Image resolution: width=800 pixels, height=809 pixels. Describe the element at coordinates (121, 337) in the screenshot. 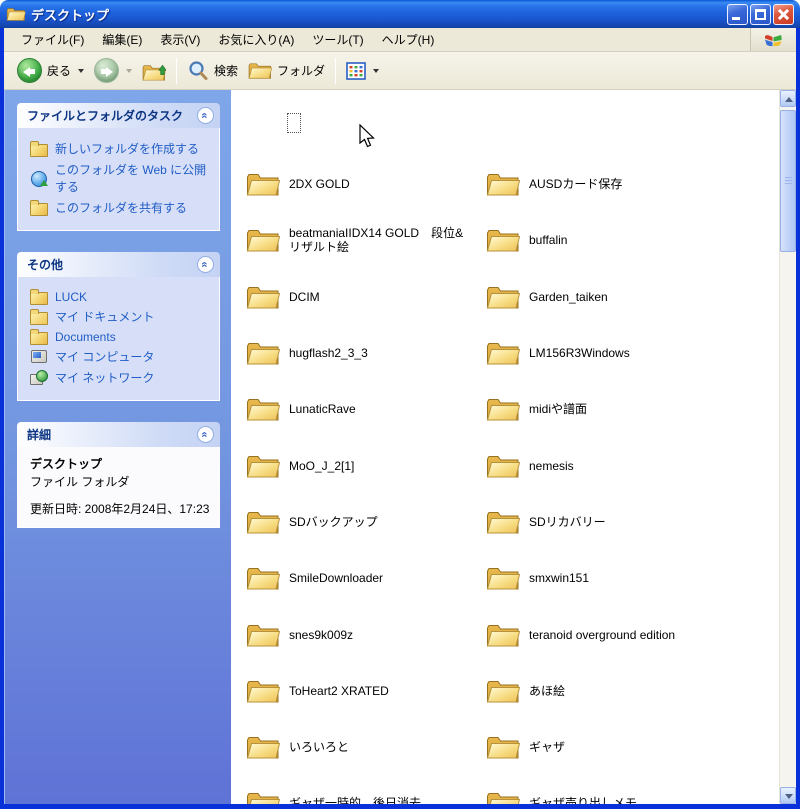

I see `place-link: Documents` at that location.